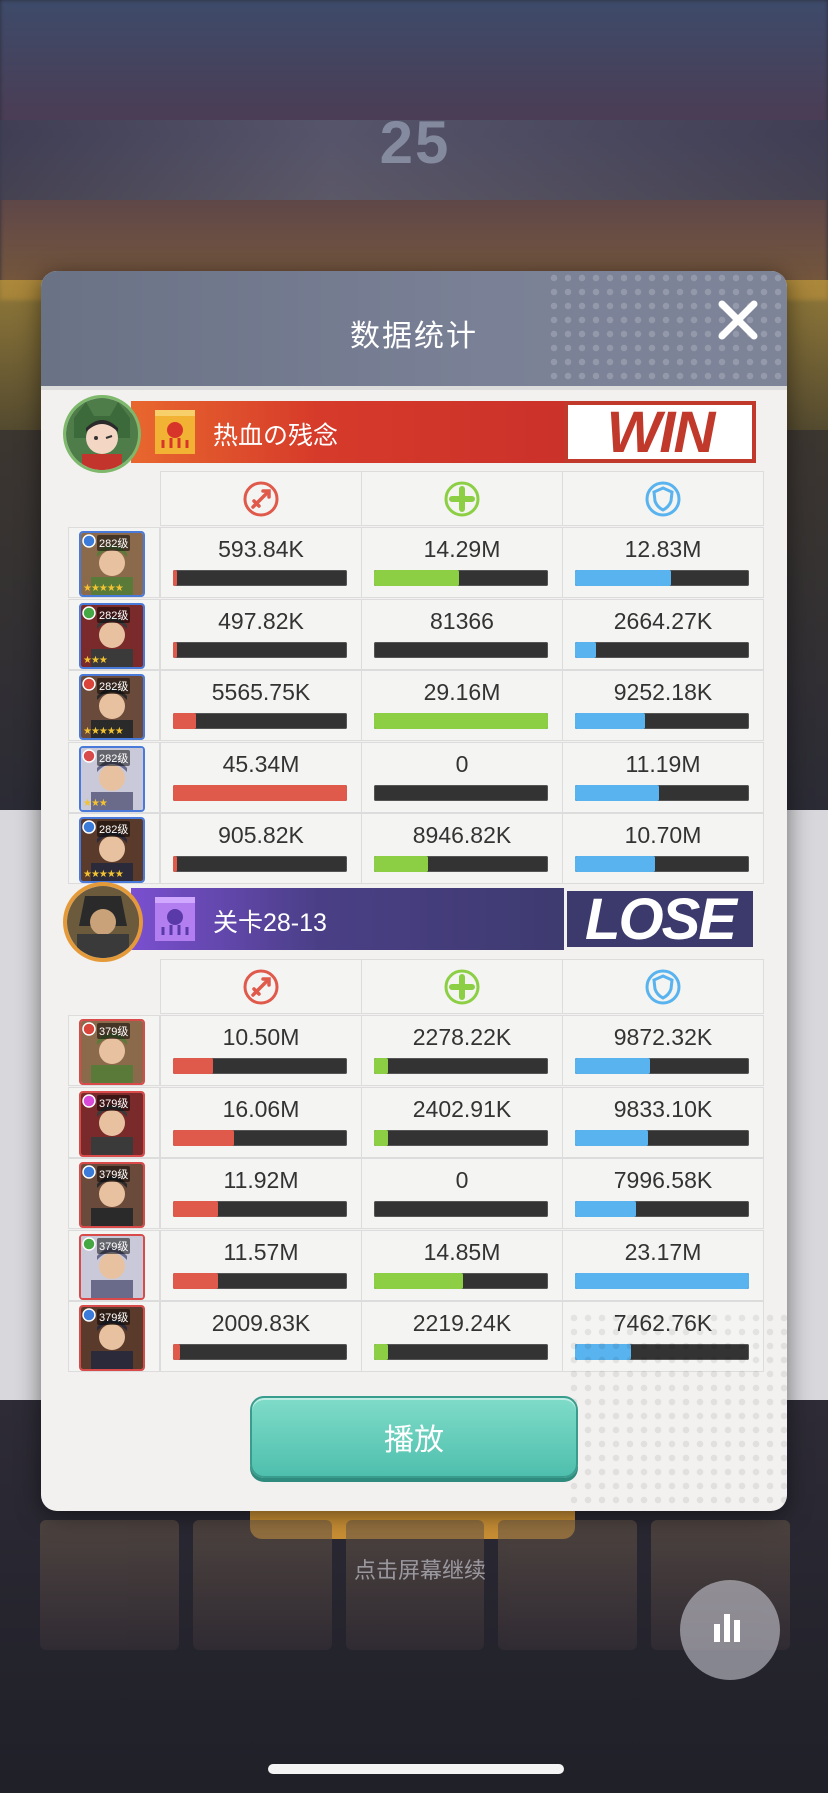 The width and height of the screenshot is (828, 1793). What do you see at coordinates (261, 692) in the screenshot?
I see `damage-value: 5565.75K` at bounding box center [261, 692].